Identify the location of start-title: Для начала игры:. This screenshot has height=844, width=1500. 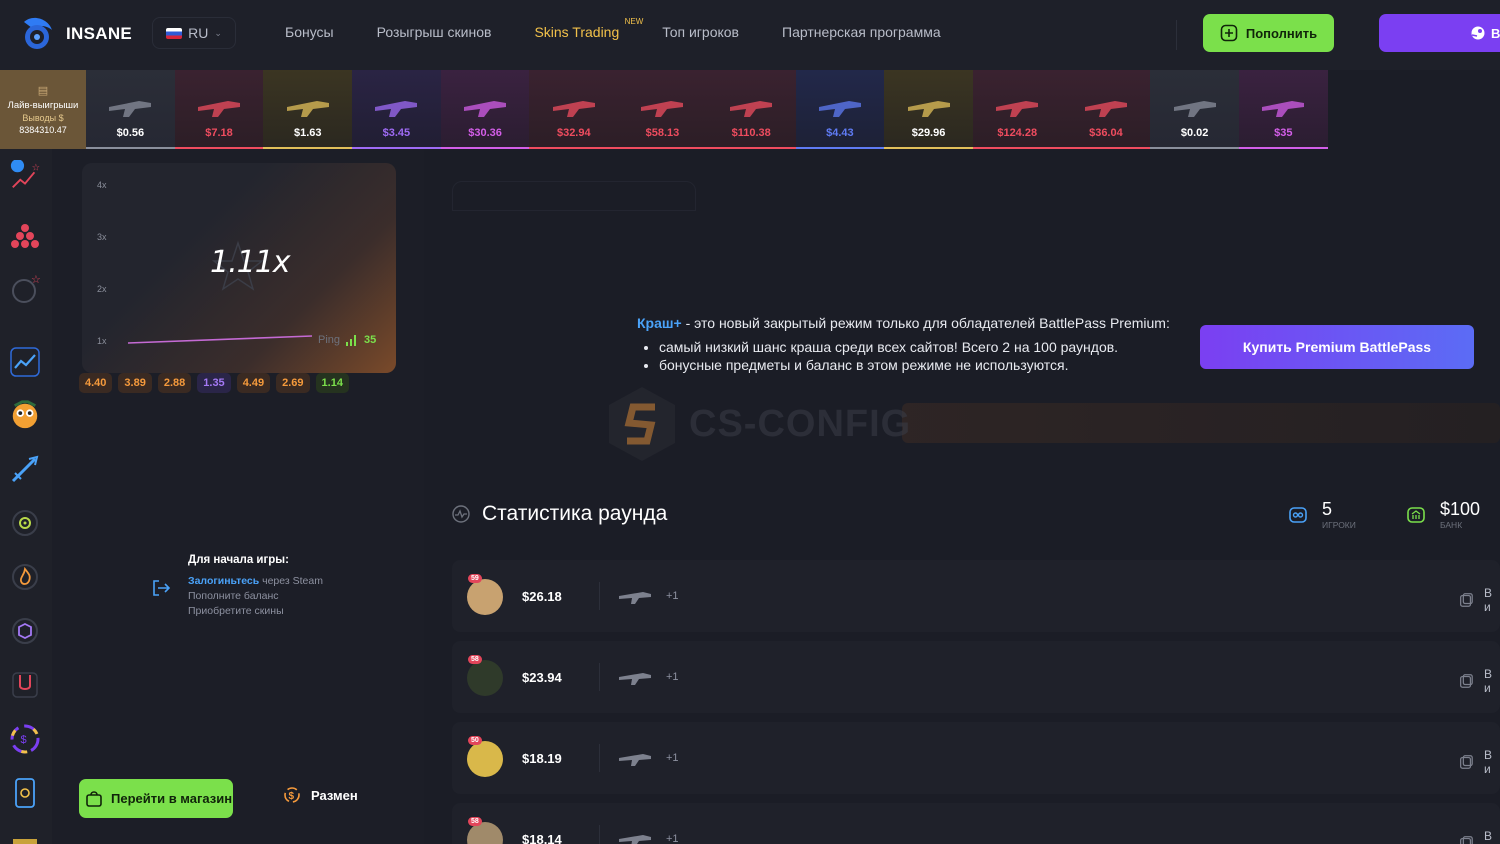
(238, 560).